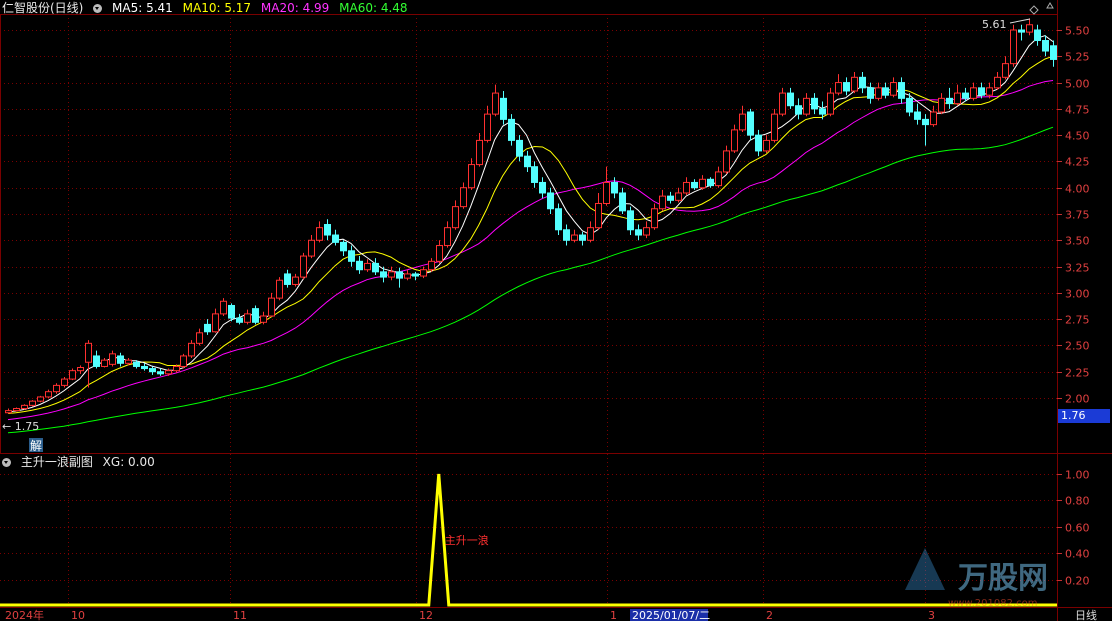 The width and height of the screenshot is (1112, 621). I want to click on y-tick-label: 3.75, so click(1077, 215).